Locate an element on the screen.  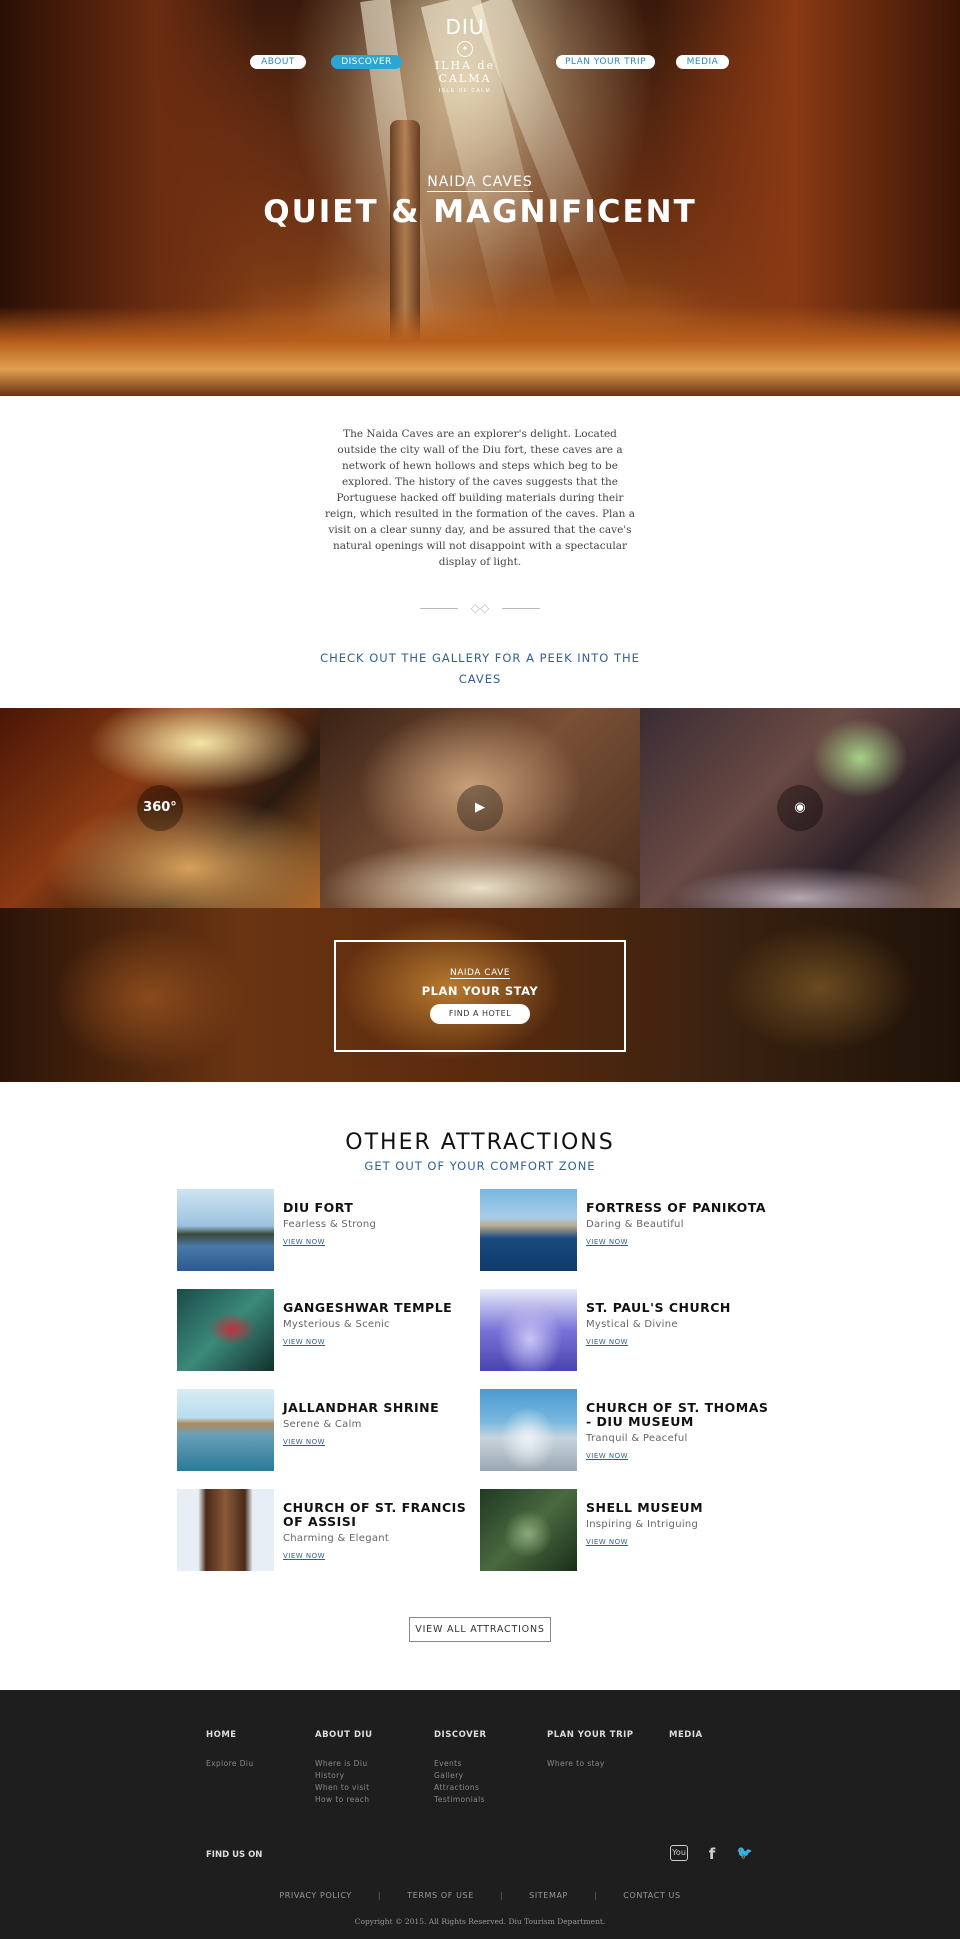
attraction-title: DIU FORT is located at coordinates (378, 1208).